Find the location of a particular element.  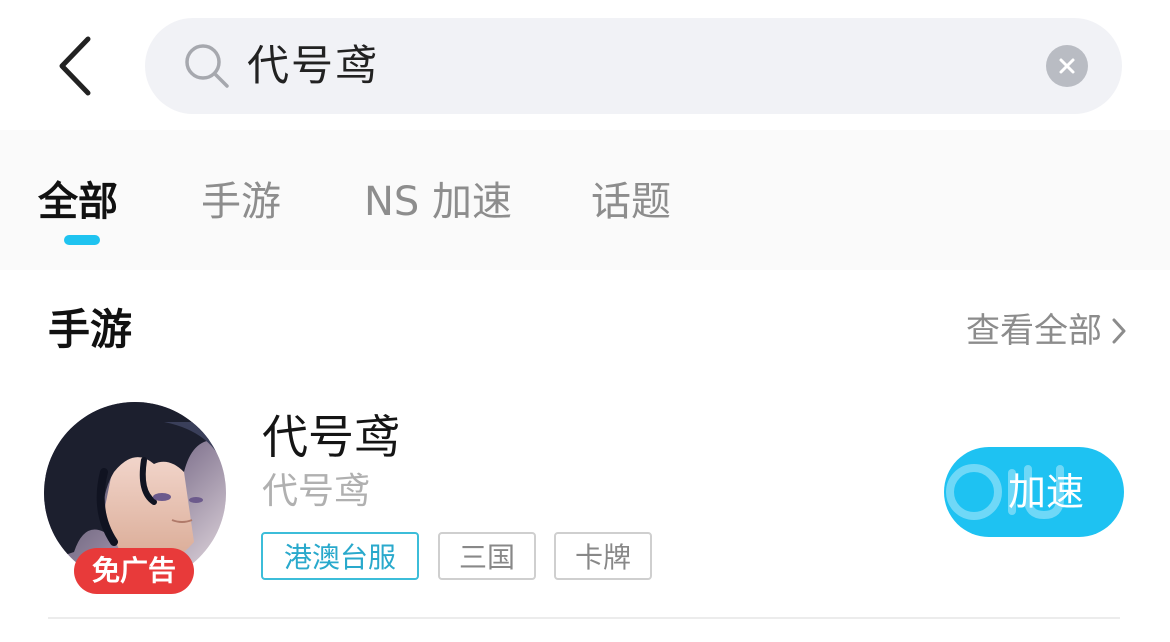

chevron-left-icon is located at coordinates (75, 66).